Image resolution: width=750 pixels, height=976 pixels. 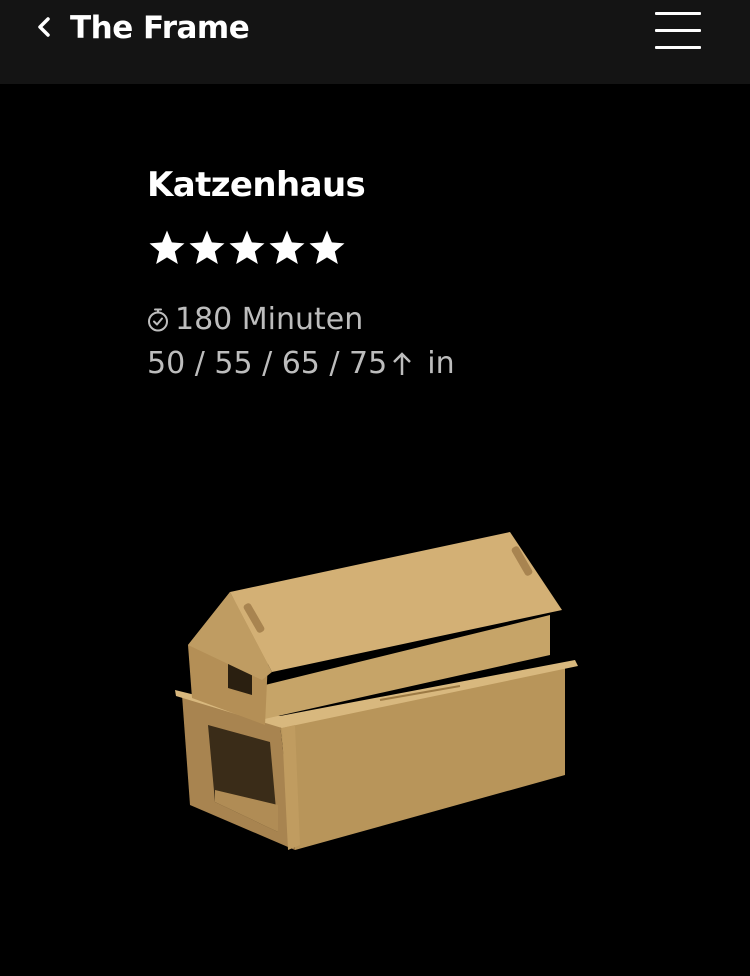 What do you see at coordinates (269, 319) in the screenshot?
I see `duration-text: 180 Minuten` at bounding box center [269, 319].